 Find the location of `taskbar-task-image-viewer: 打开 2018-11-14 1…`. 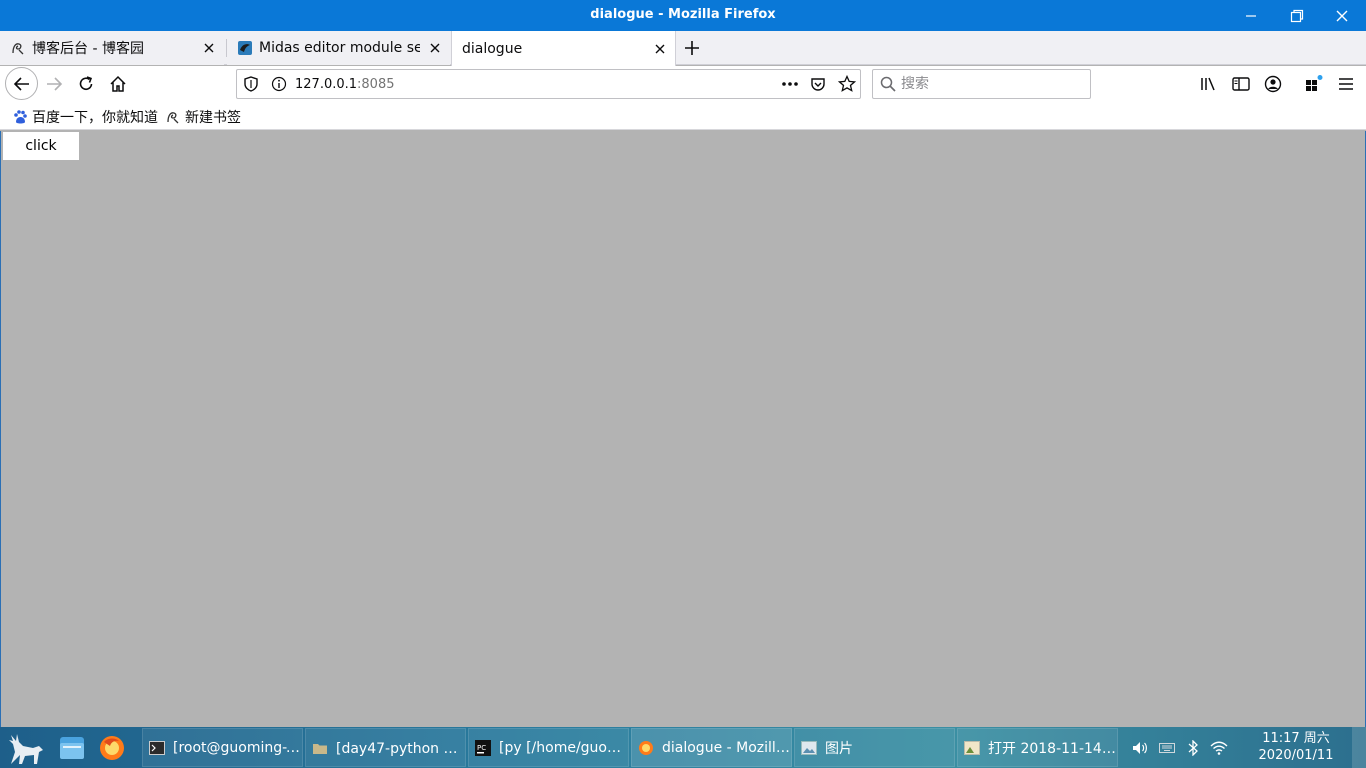

taskbar-task-image-viewer: 打开 2018-11-14 1… is located at coordinates (1037, 747).